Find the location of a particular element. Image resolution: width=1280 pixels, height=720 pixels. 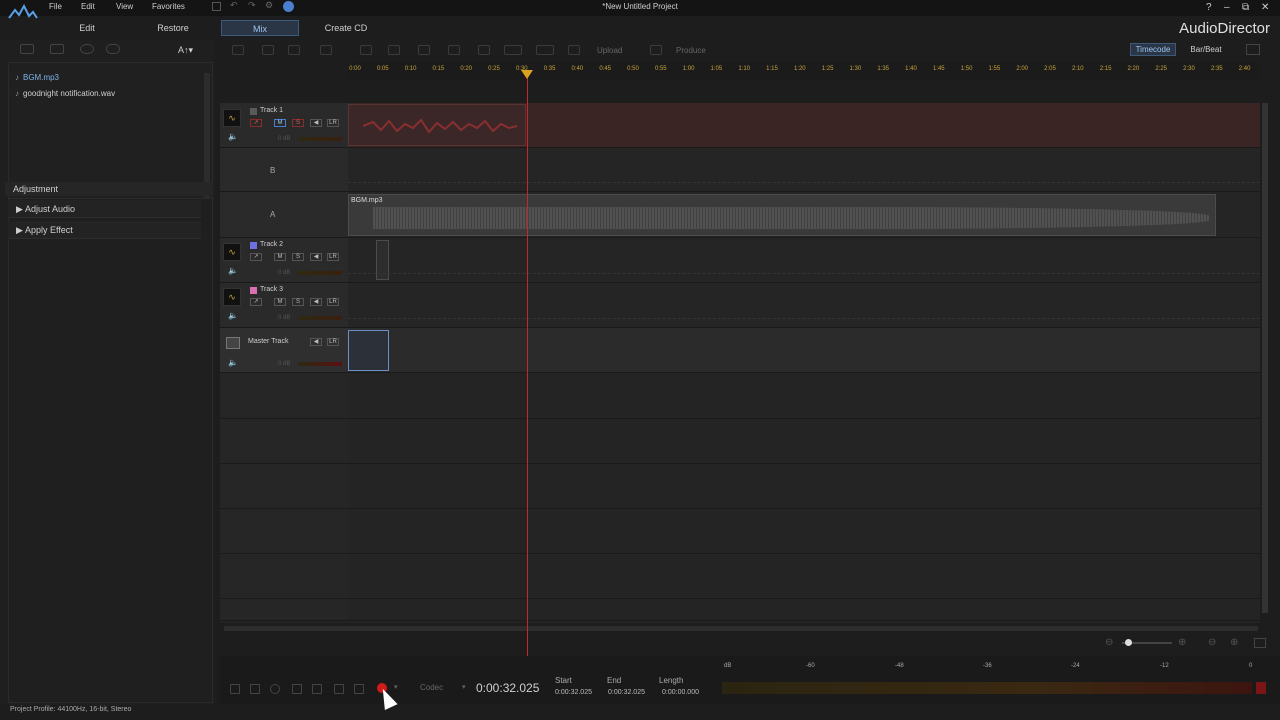

rewind-icon is located at coordinates (317, 689).